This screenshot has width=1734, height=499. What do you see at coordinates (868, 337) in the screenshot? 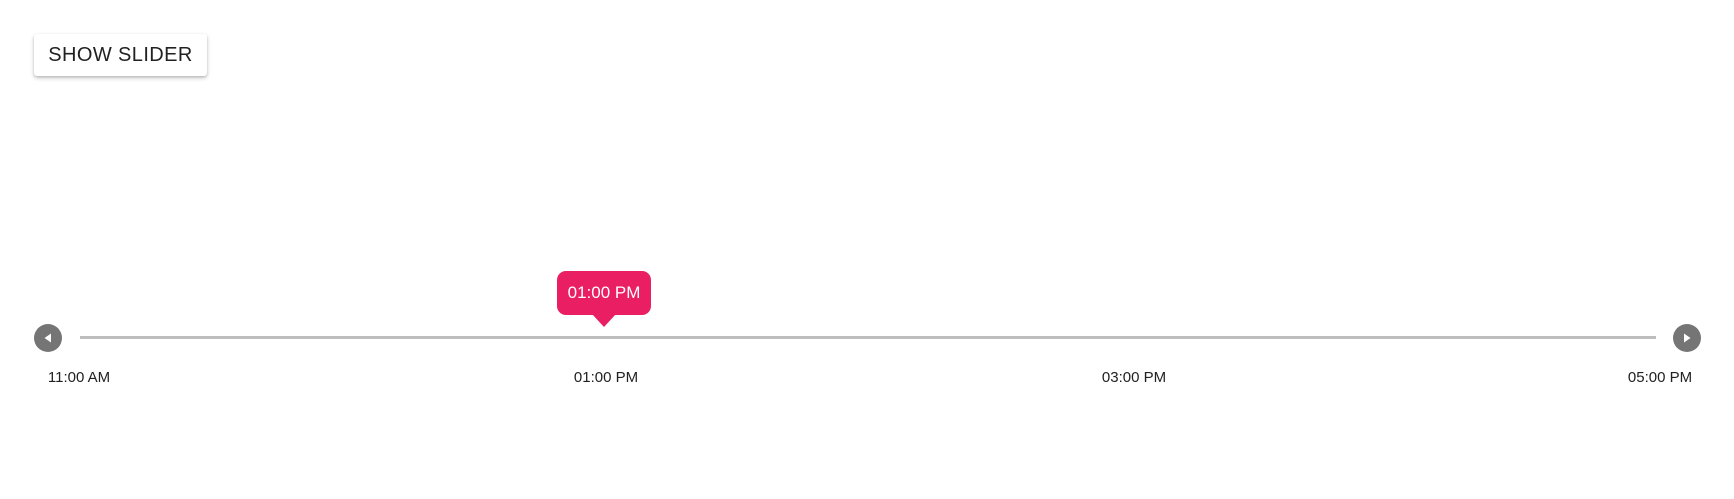
I see `slider-track` at bounding box center [868, 337].